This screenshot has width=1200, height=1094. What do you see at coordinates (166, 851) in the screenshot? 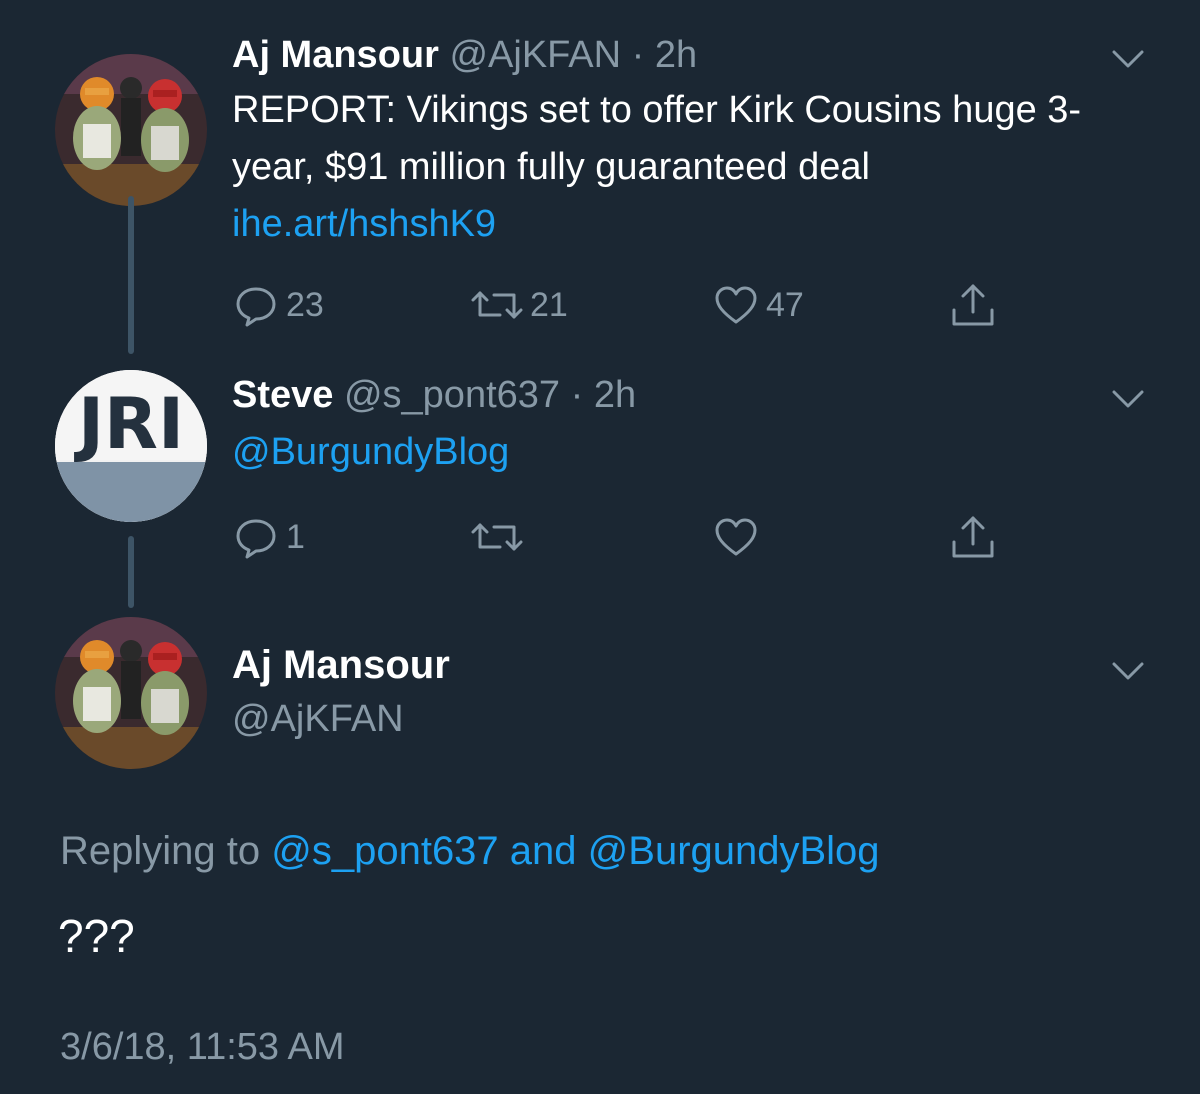
I see `replying-prefix: Replying to` at bounding box center [166, 851].